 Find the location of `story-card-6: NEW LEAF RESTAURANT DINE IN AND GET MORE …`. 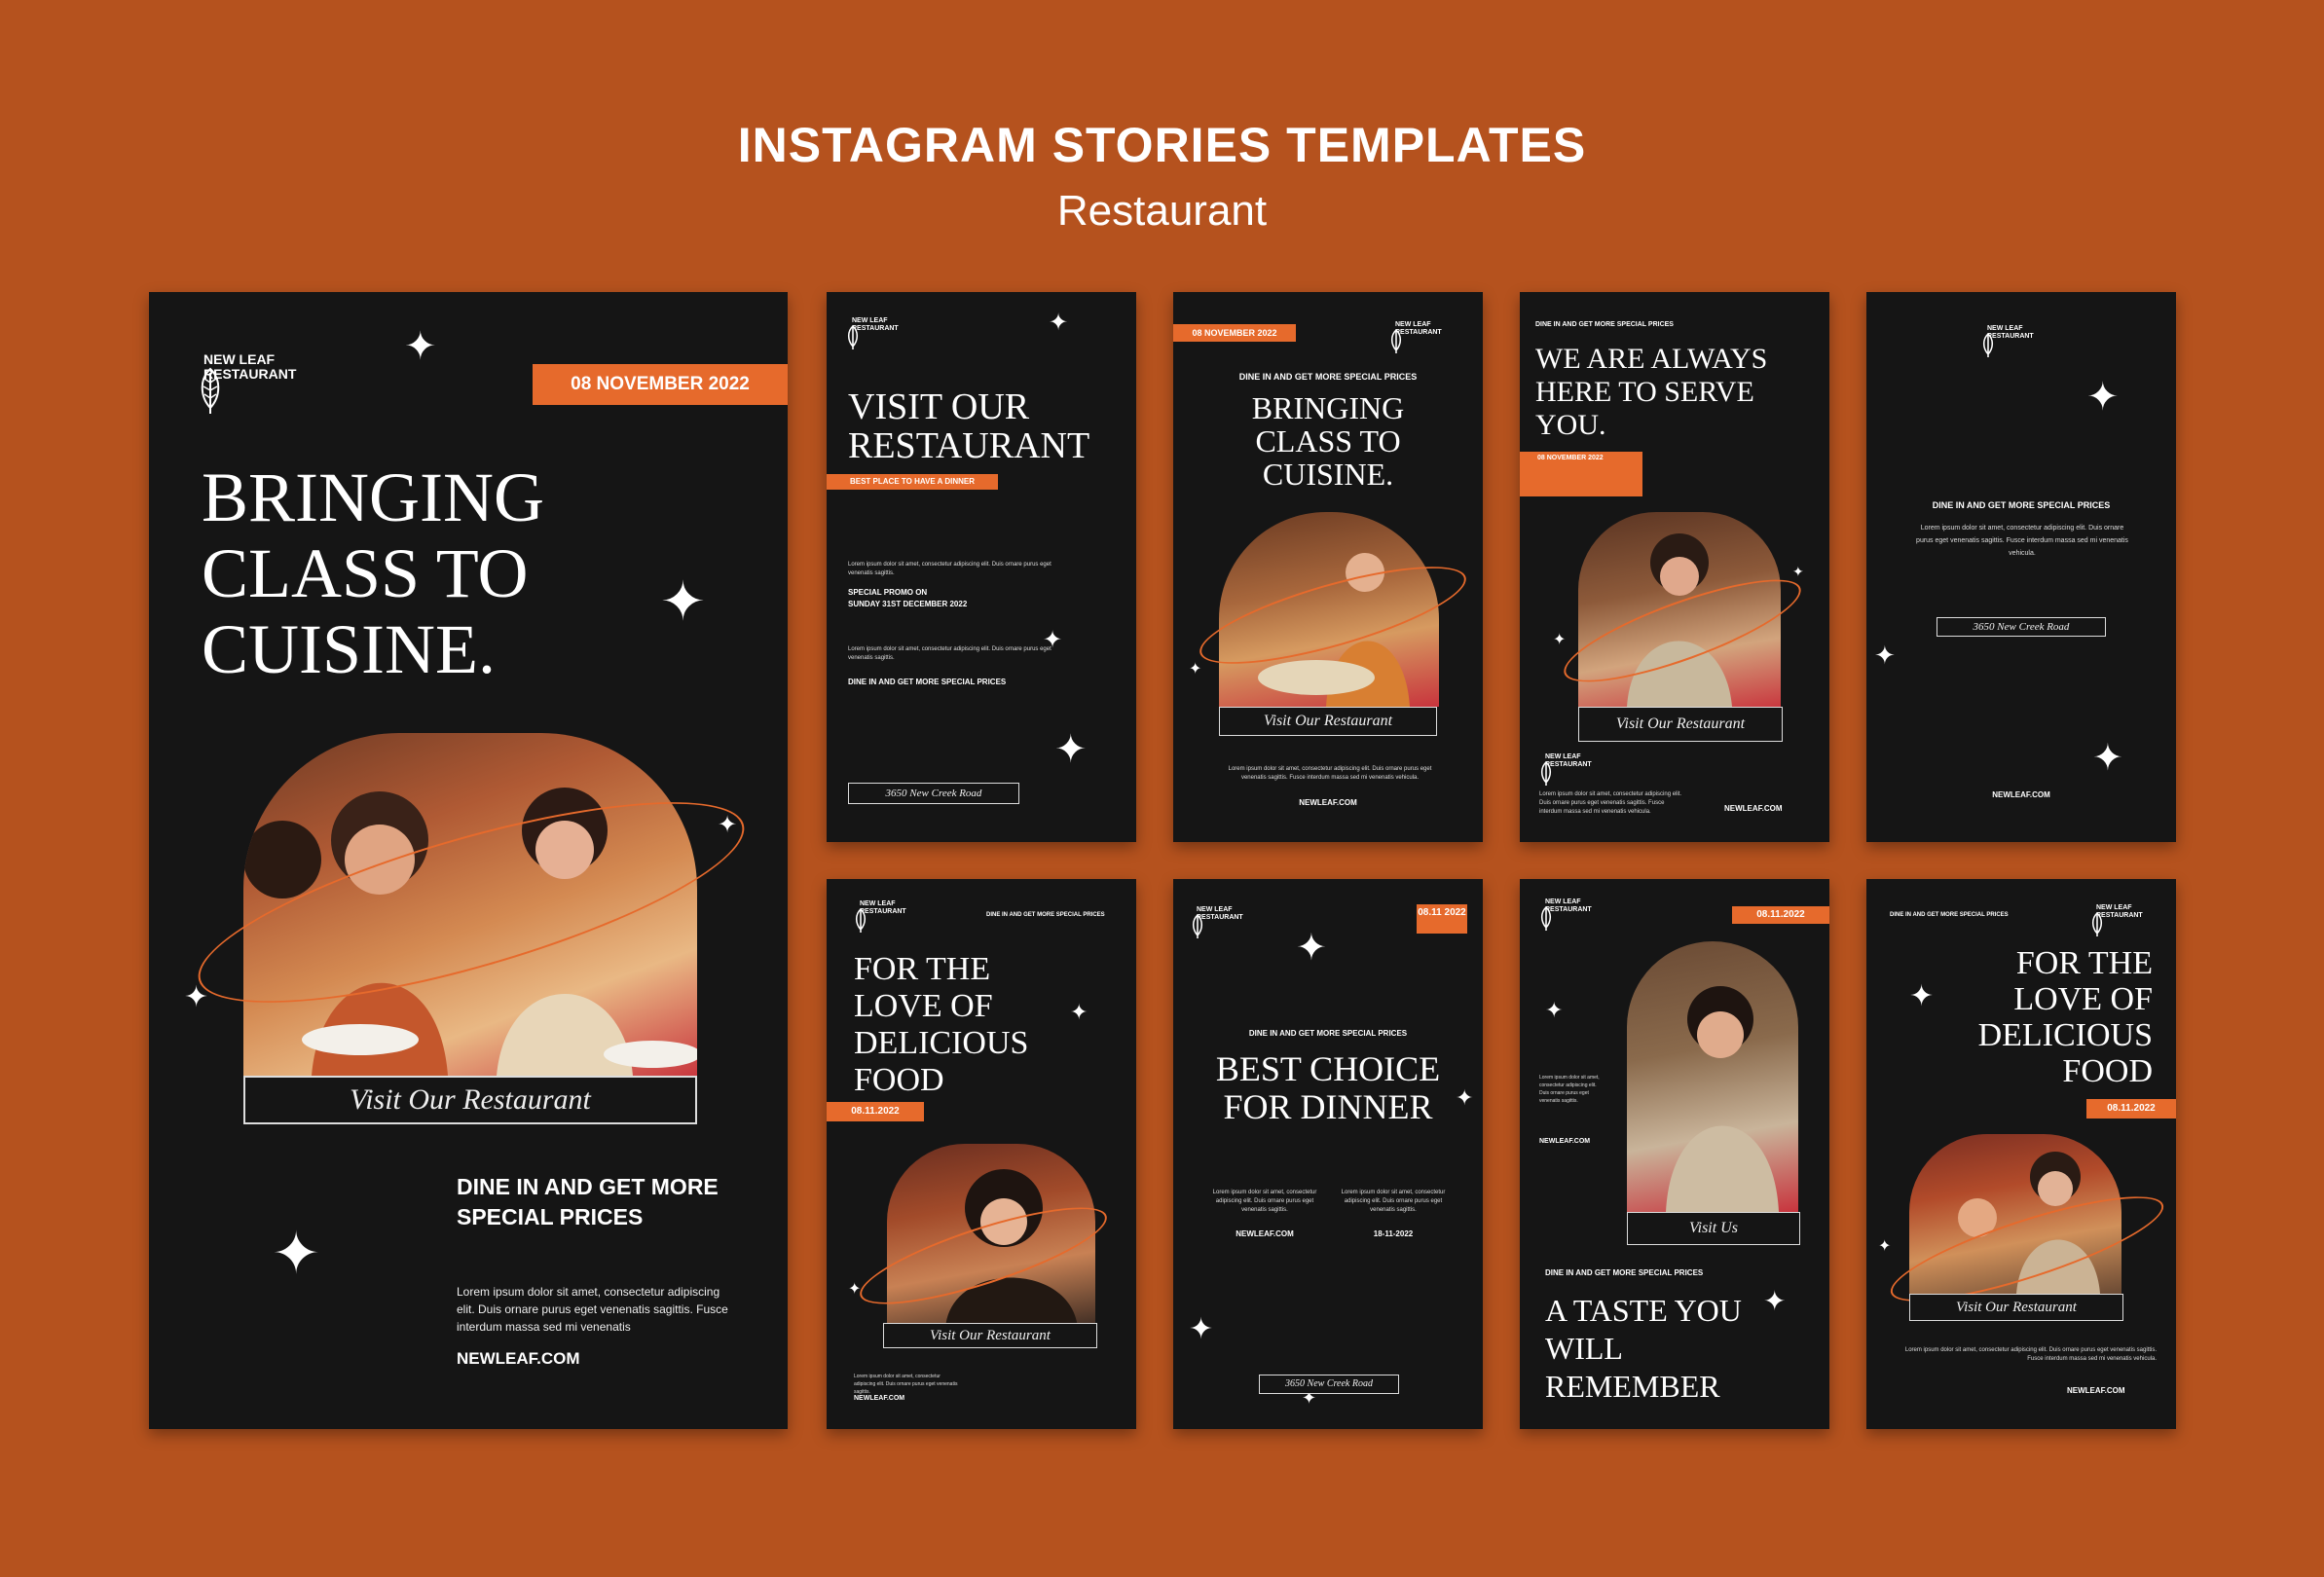

story-card-6: NEW LEAF RESTAURANT DINE IN AND GET MORE … is located at coordinates (981, 1154).